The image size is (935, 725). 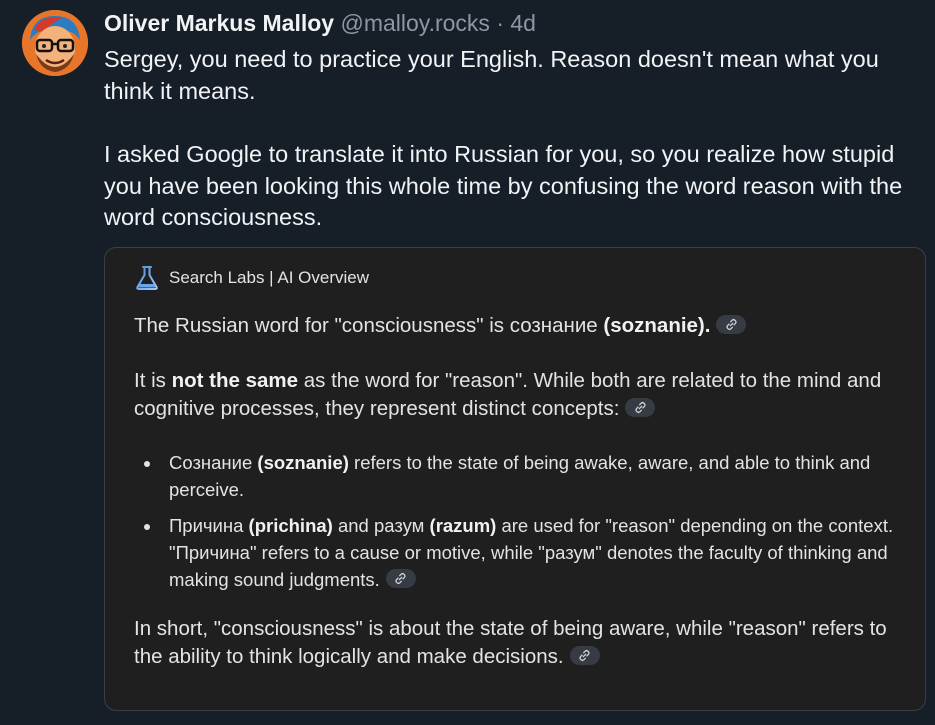 What do you see at coordinates (269, 277) in the screenshot?
I see `ai-overview-title: Search Labs | AI Overview` at bounding box center [269, 277].